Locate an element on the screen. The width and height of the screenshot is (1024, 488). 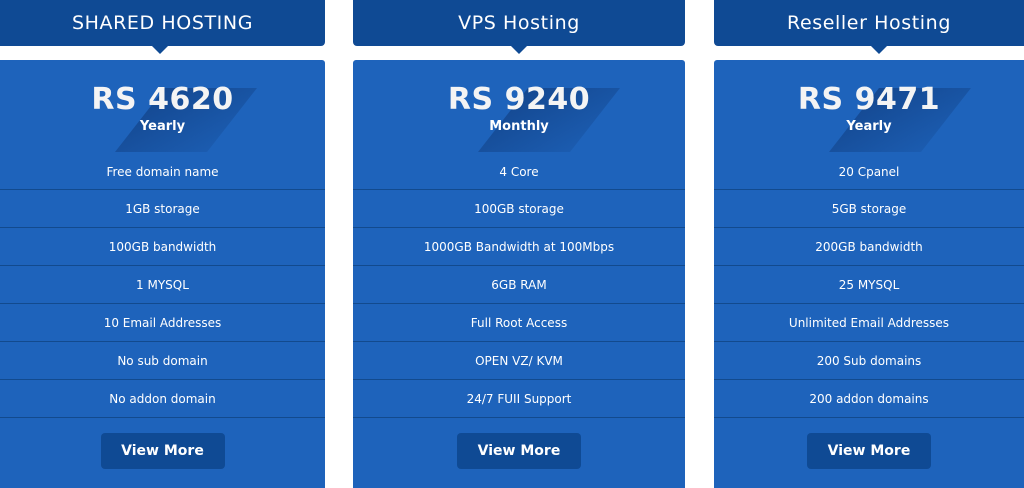
plan-period: Monthly is located at coordinates (519, 126).